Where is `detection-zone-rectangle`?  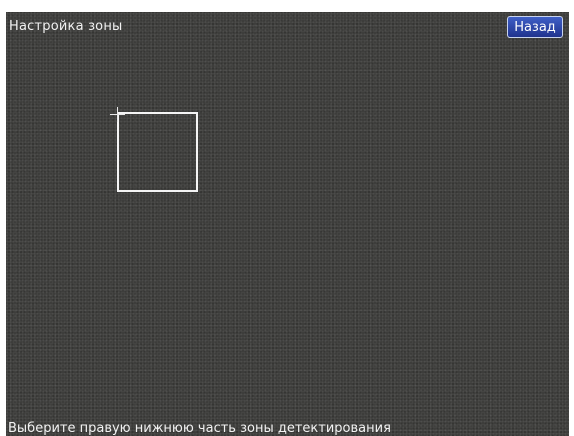 detection-zone-rectangle is located at coordinates (157, 152).